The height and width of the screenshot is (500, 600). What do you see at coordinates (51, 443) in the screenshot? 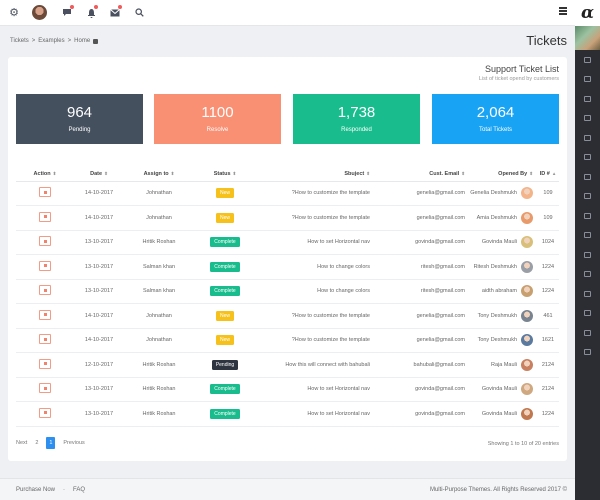
I see `pagination-current: 1` at bounding box center [51, 443].